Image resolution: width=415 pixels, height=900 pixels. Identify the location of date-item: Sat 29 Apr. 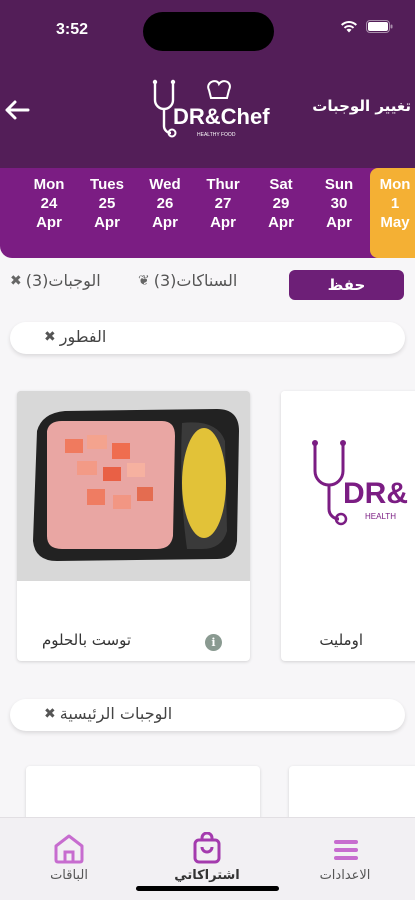
(281, 213).